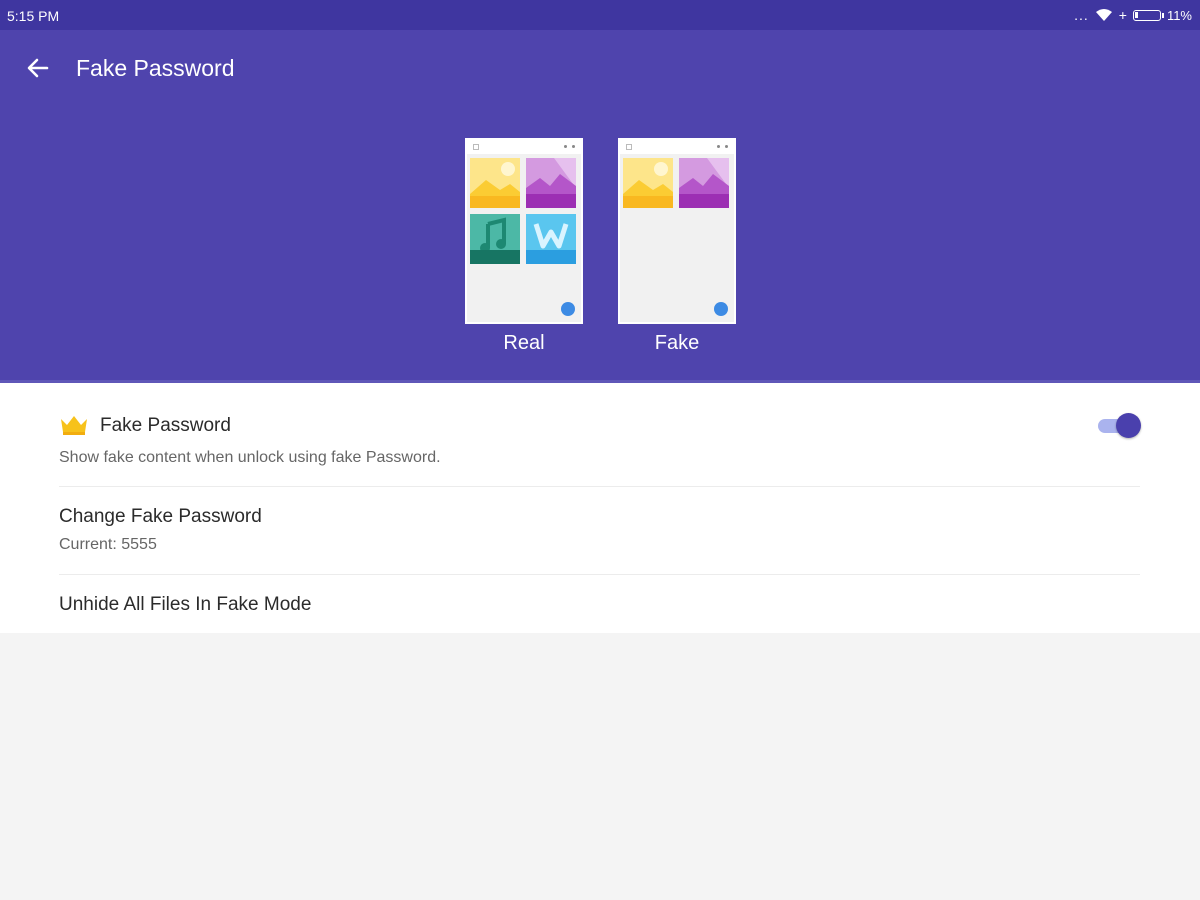 This screenshot has width=1200, height=900. What do you see at coordinates (33, 16) in the screenshot?
I see `status-time: 5:15 PM` at bounding box center [33, 16].